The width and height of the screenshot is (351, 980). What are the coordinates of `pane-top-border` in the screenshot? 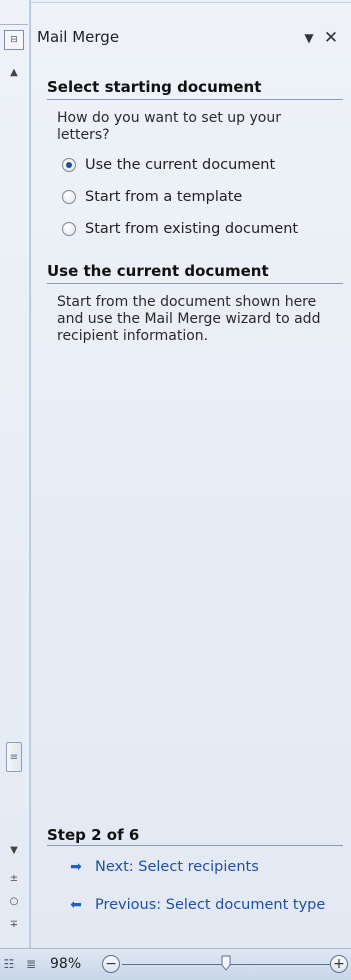 It's located at (191, 2).